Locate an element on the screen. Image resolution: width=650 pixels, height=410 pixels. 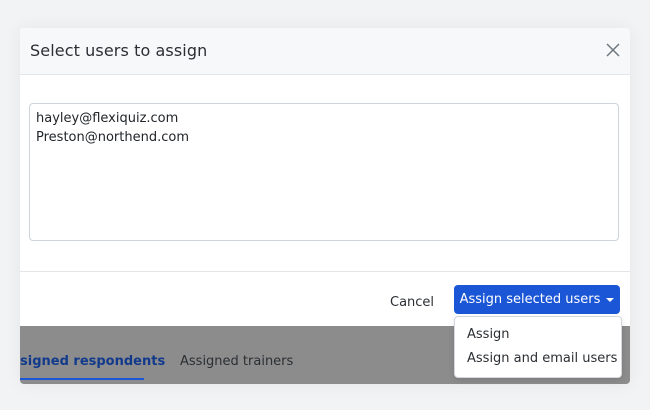
active-tab-indicator is located at coordinates (82, 379).